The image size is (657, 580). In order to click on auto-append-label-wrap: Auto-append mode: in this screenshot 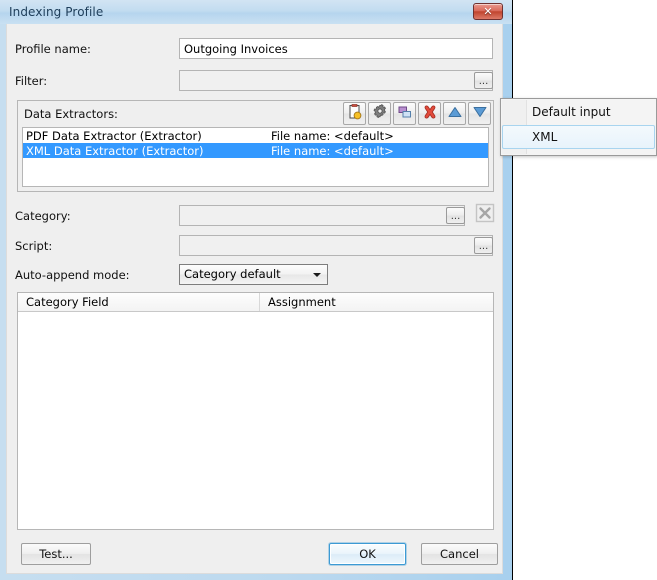, I will do `click(72, 275)`.